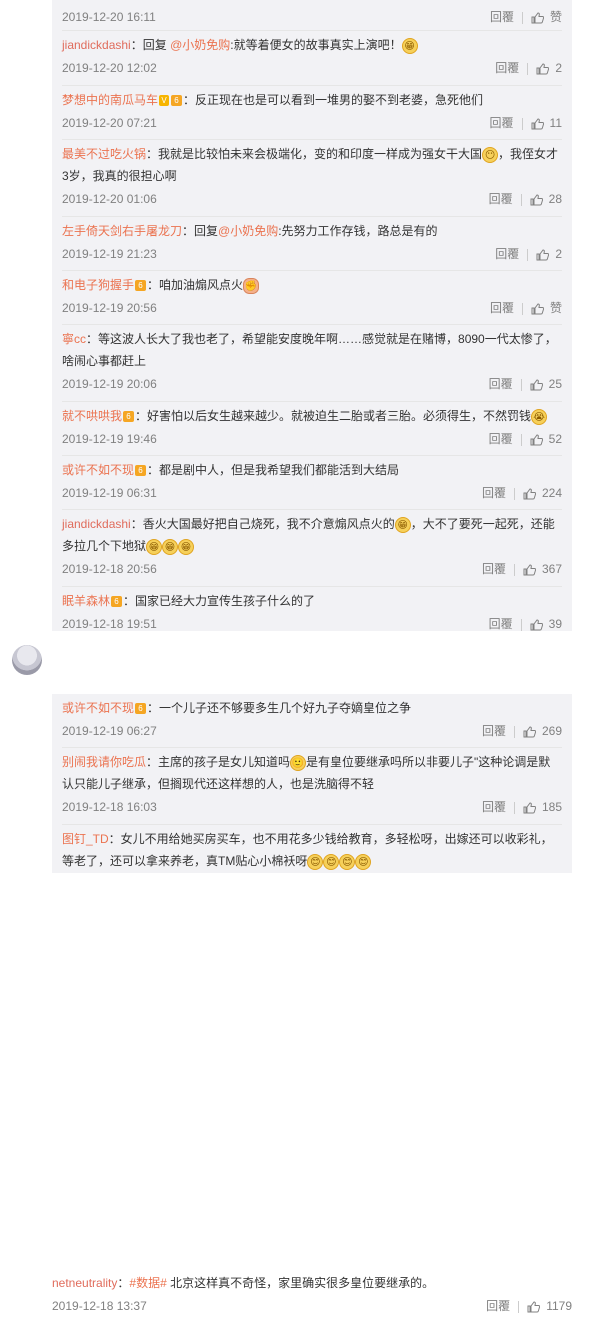  What do you see at coordinates (312, 468) in the screenshot?
I see `reply-text: 或许不如不现 6 ：都是剧中人，但是我希望我们都能活到大结局` at bounding box center [312, 468].